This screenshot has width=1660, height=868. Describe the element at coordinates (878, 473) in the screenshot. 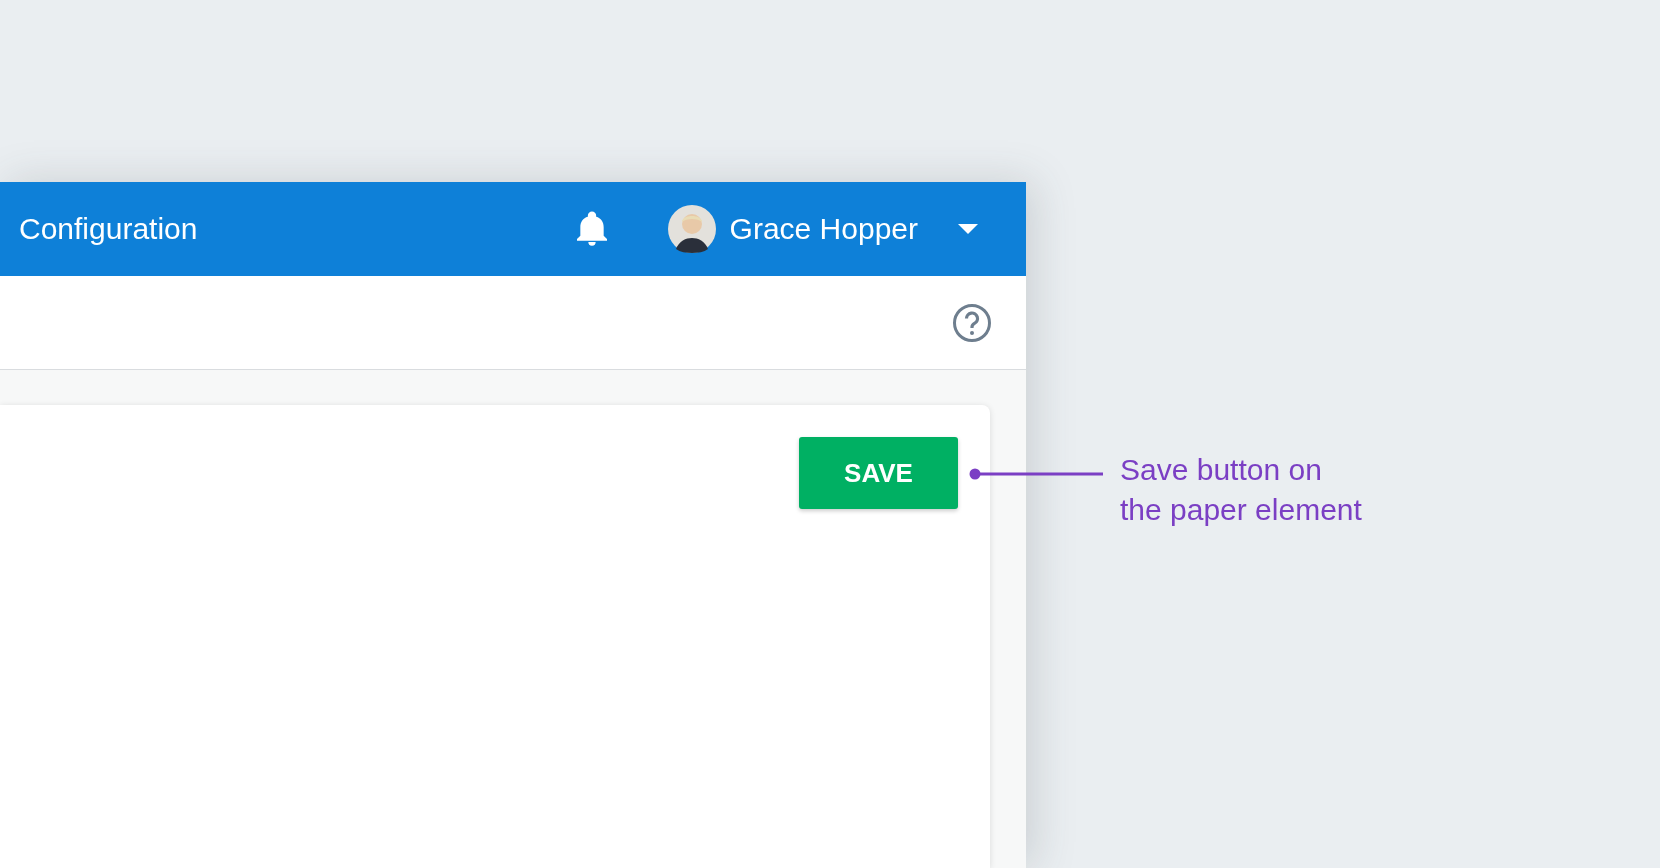

I see `save-button: SAVE` at that location.